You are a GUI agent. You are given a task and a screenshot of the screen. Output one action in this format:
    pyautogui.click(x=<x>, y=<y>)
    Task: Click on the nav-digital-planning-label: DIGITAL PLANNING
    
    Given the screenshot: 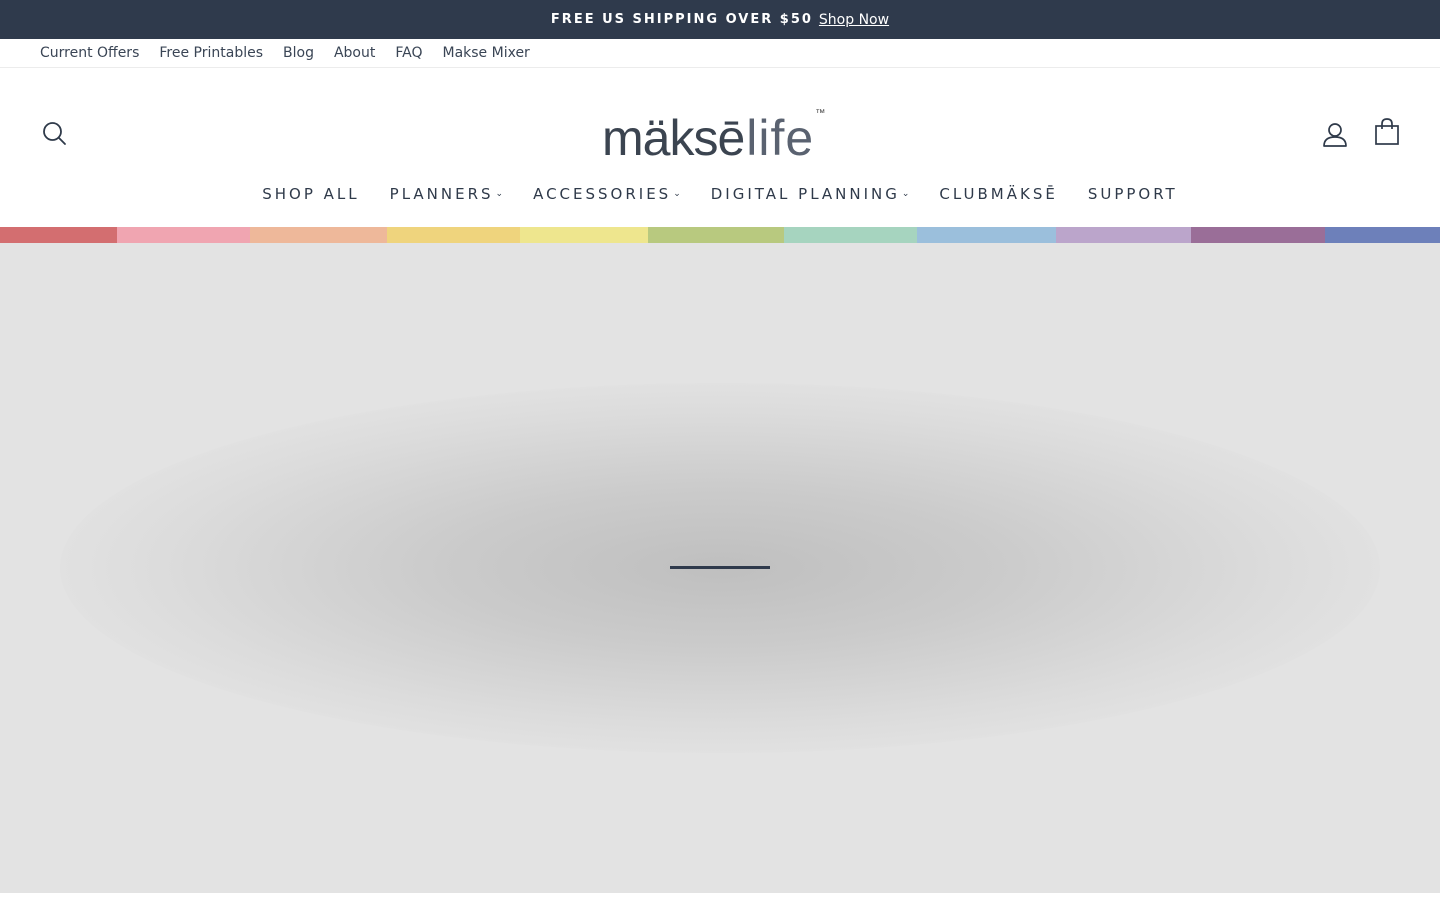 What is the action you would take?
    pyautogui.click(x=805, y=194)
    